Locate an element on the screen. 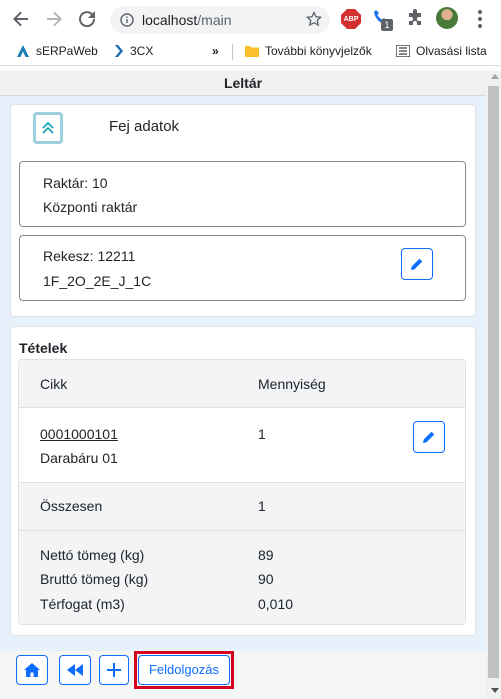 This screenshot has height=699, width=501. items-title: Tételek is located at coordinates (43, 348).